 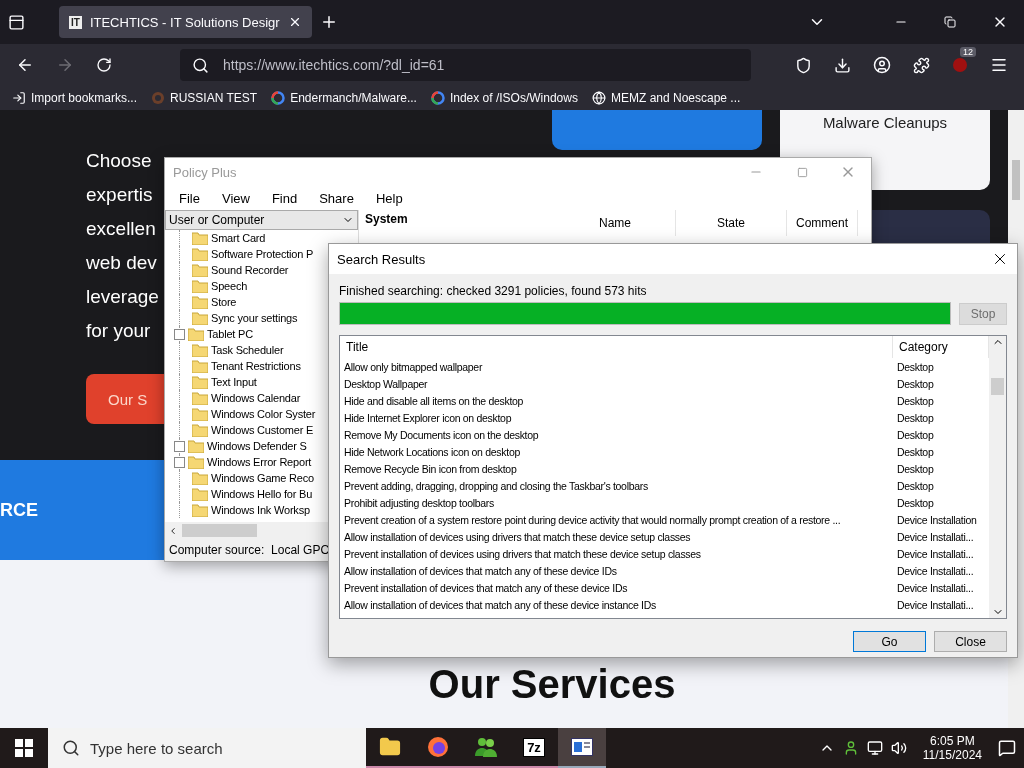 I want to click on tree-item: Software Protection P, so click(x=262, y=254).